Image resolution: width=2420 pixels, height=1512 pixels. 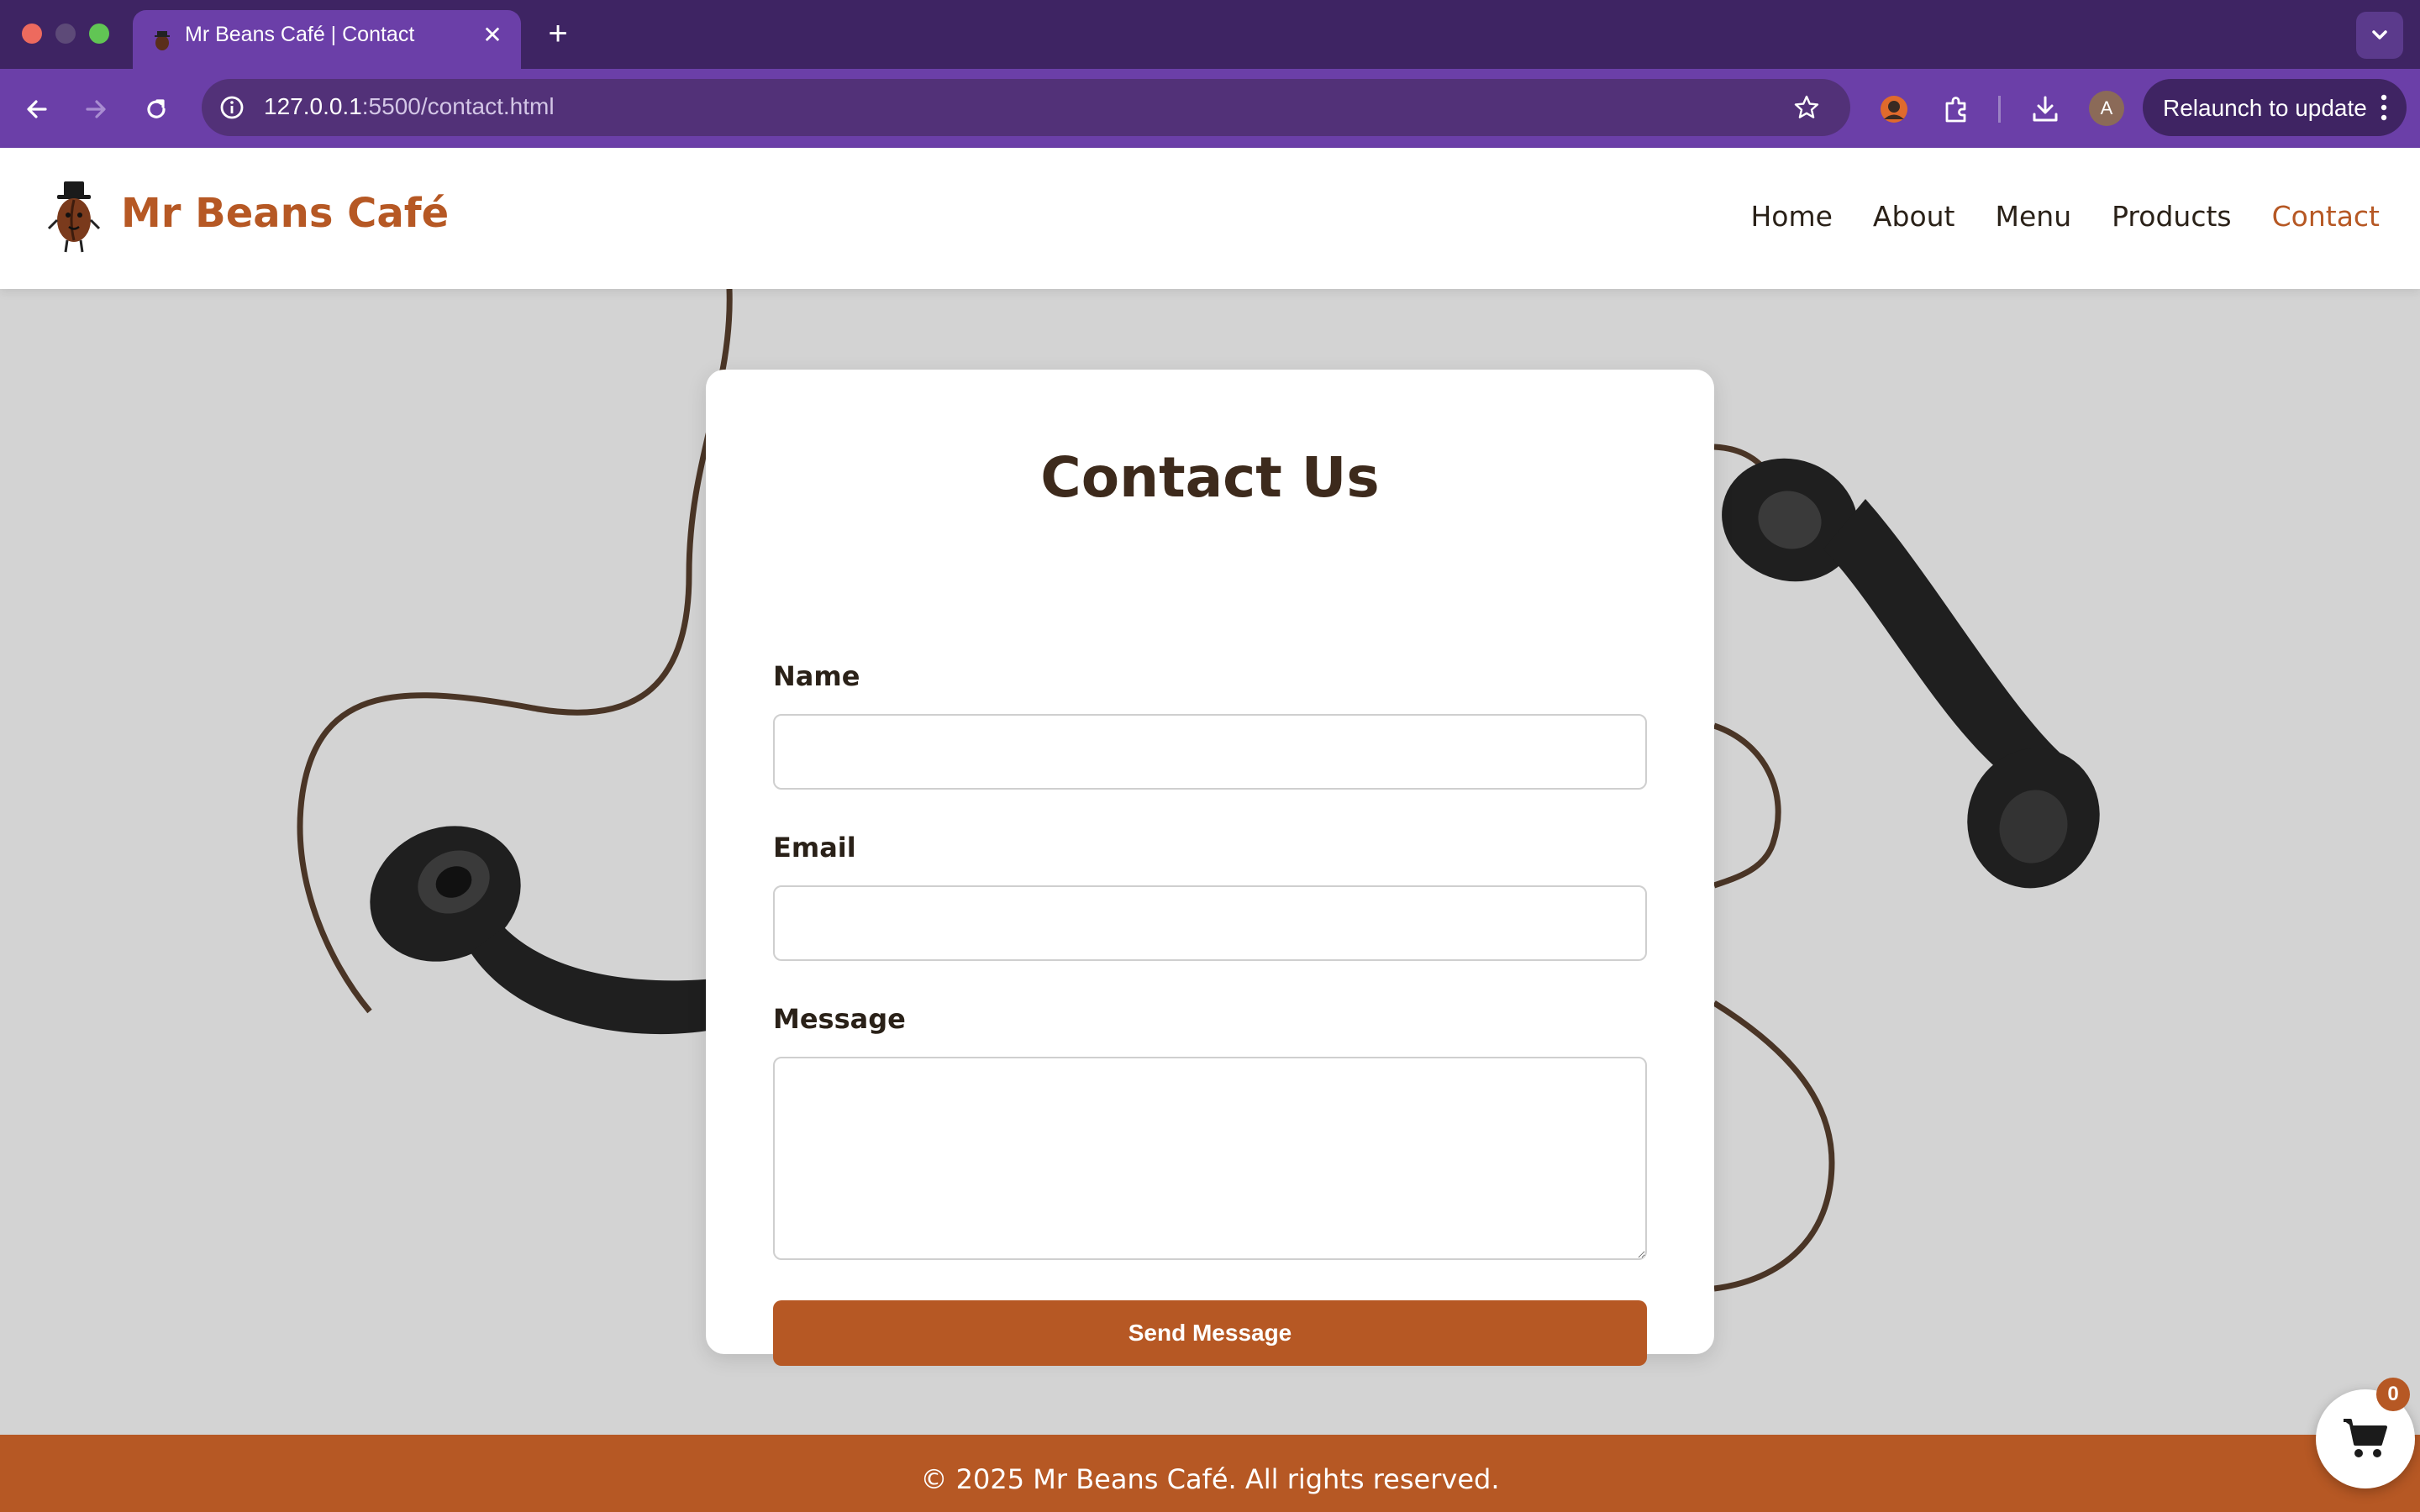 I want to click on main-nav: Home About Menu Products Contact, so click(x=2065, y=216).